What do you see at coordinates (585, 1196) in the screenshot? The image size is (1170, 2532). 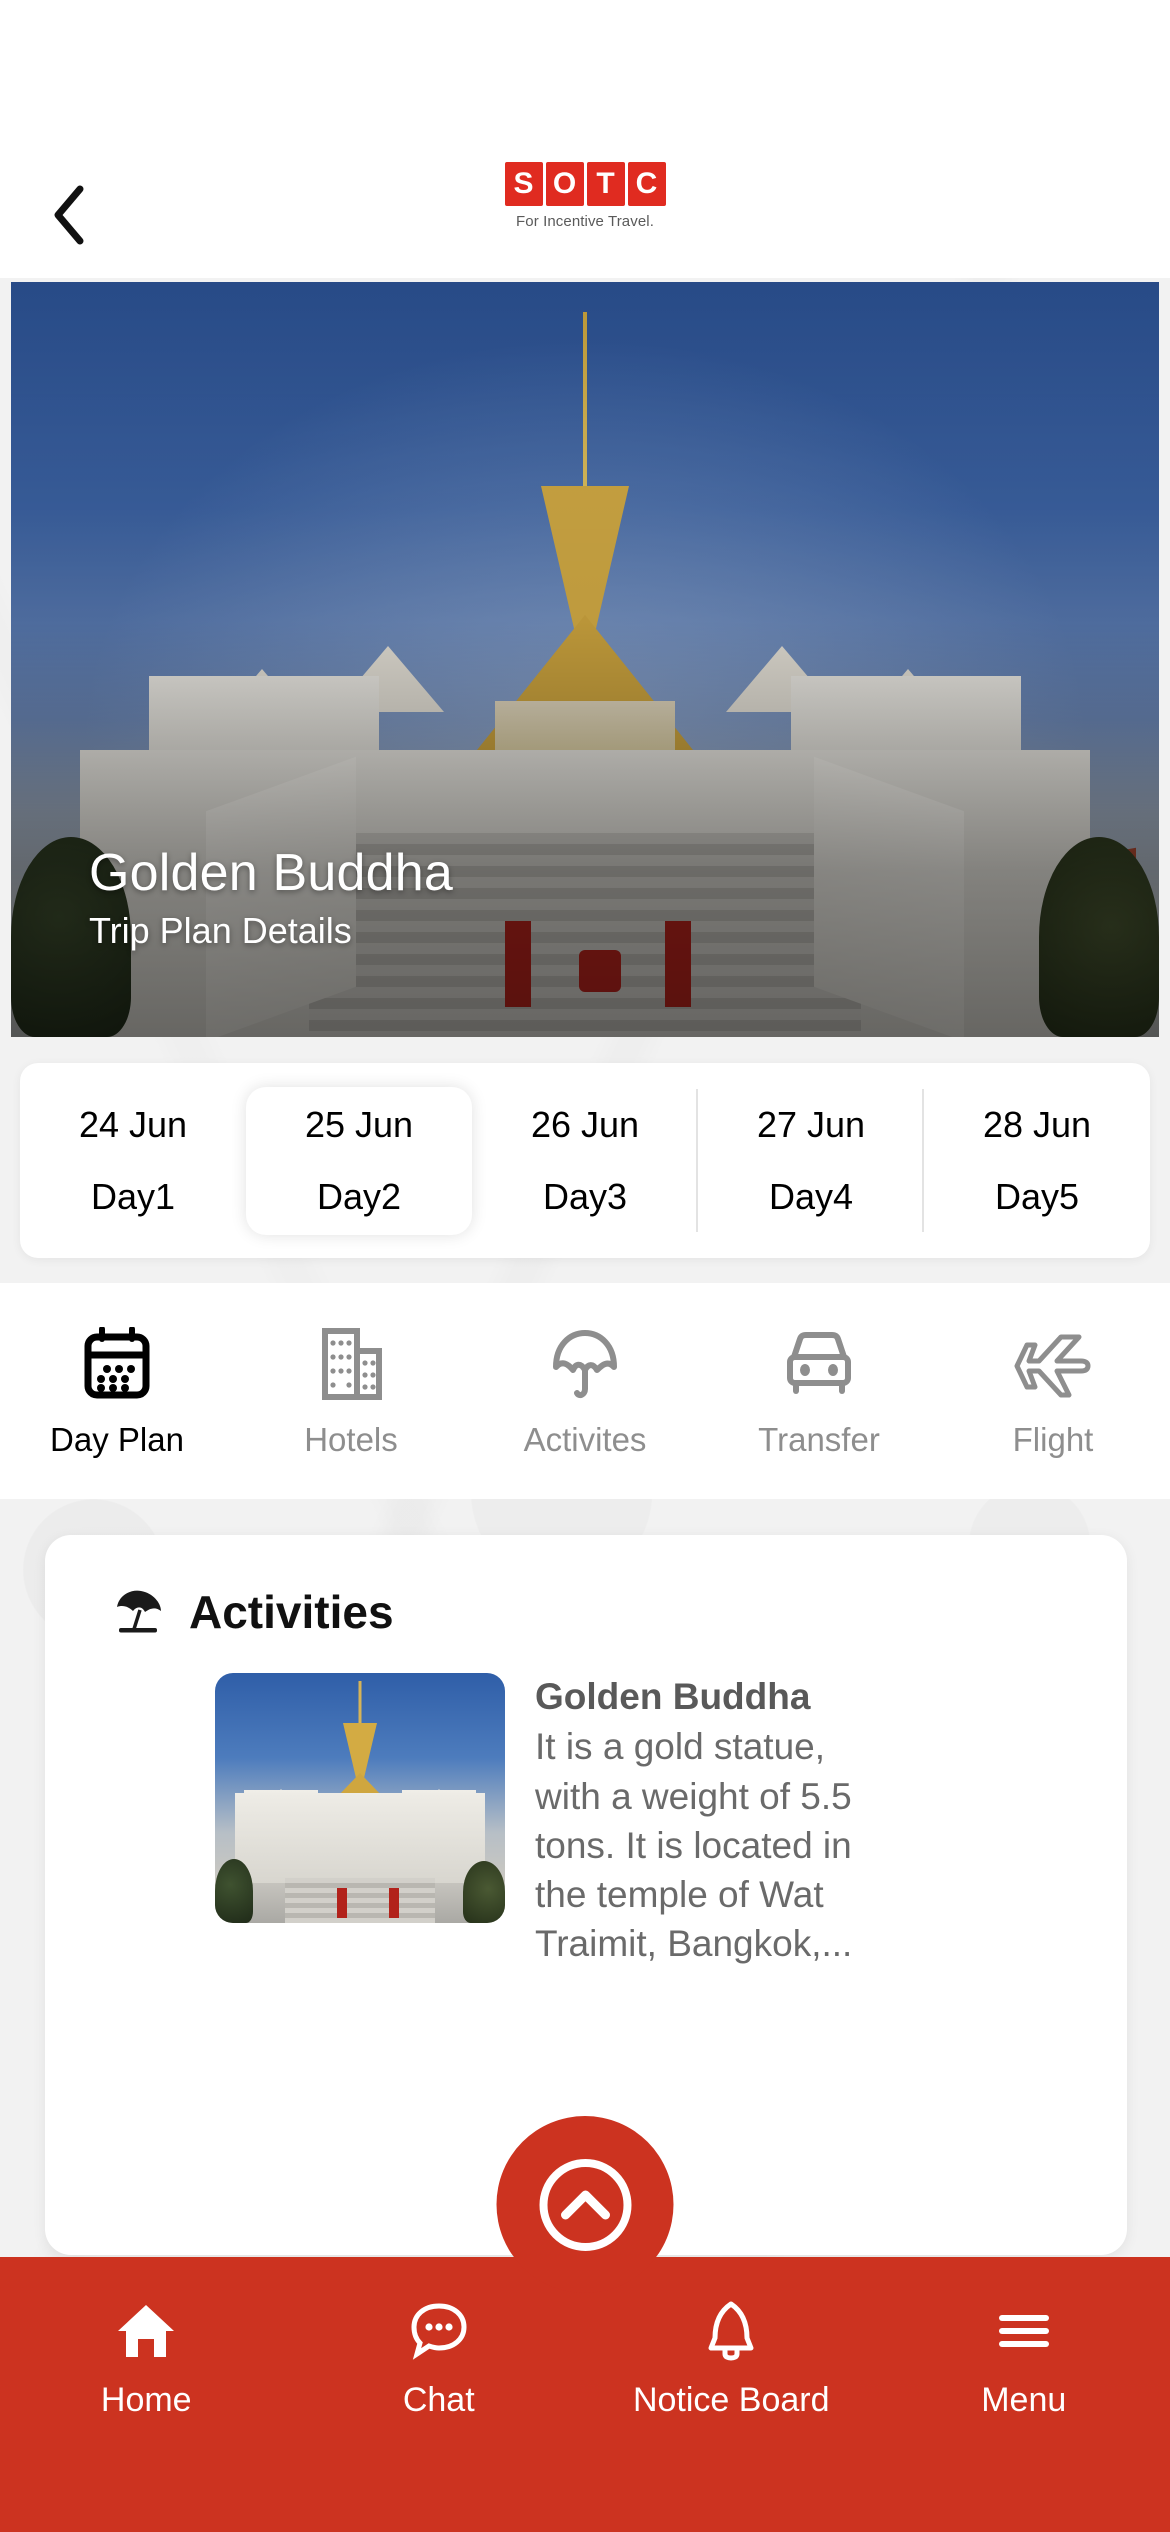 I see `day-number: Day3` at bounding box center [585, 1196].